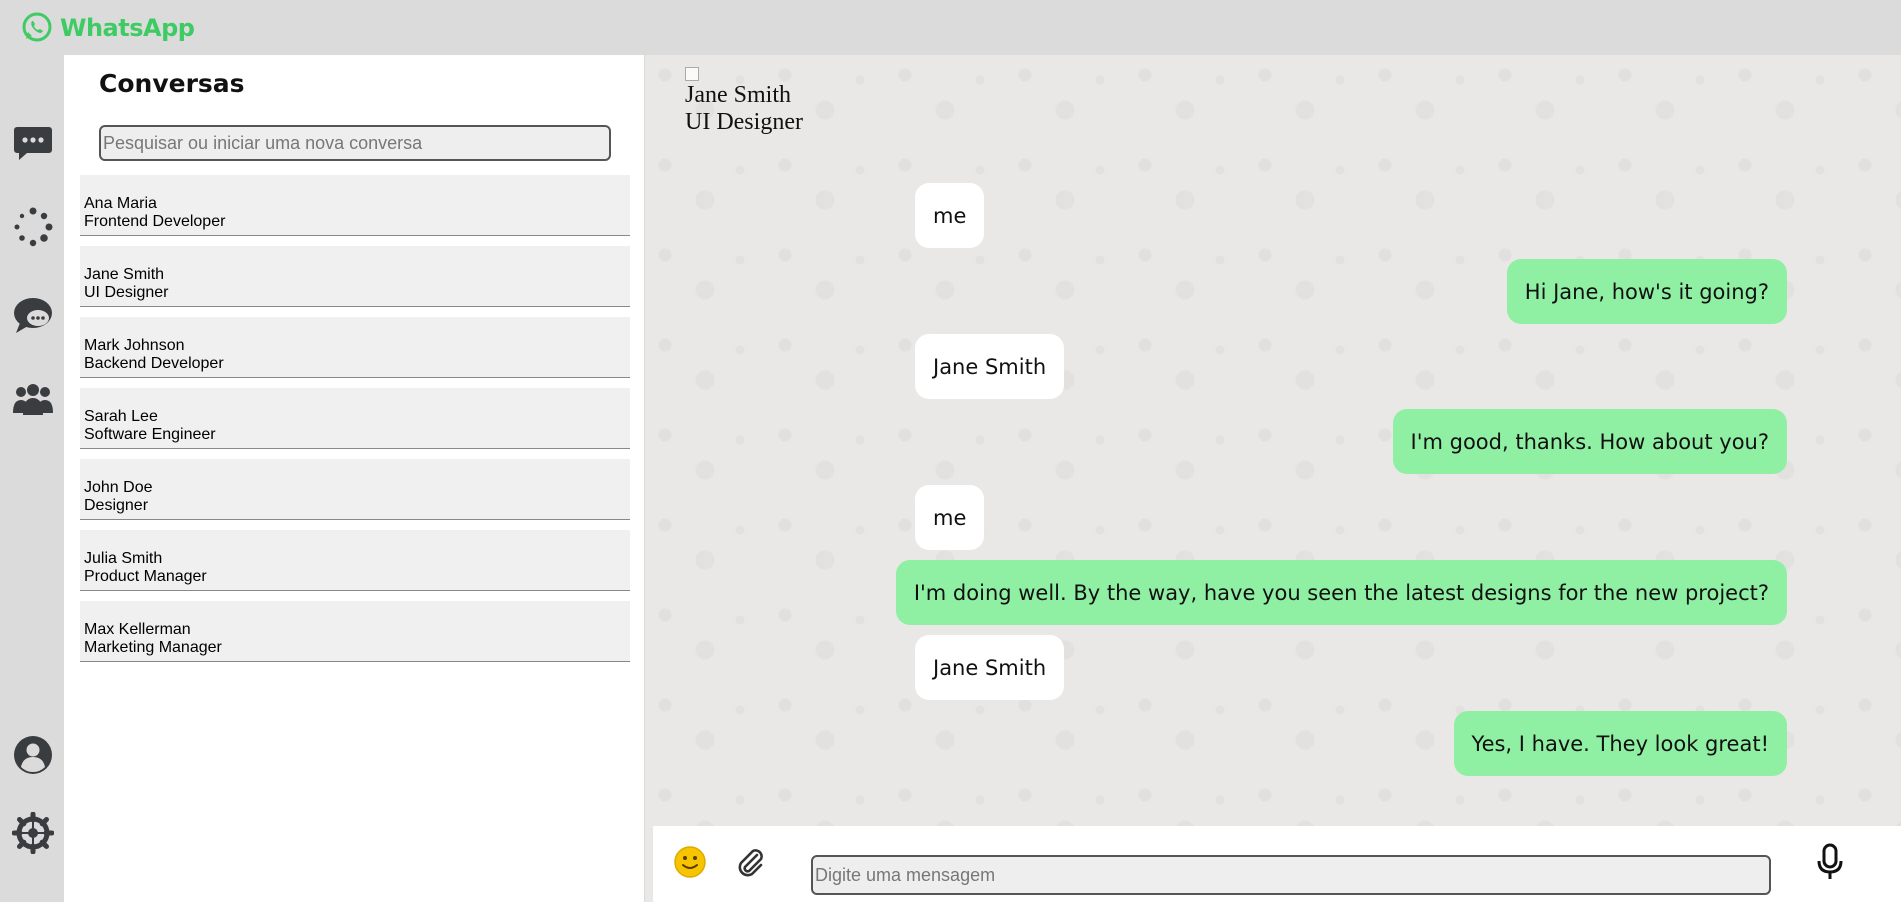 This screenshot has height=902, width=1901. Describe the element at coordinates (150, 434) in the screenshot. I see `contact-role: Software Engineer` at that location.